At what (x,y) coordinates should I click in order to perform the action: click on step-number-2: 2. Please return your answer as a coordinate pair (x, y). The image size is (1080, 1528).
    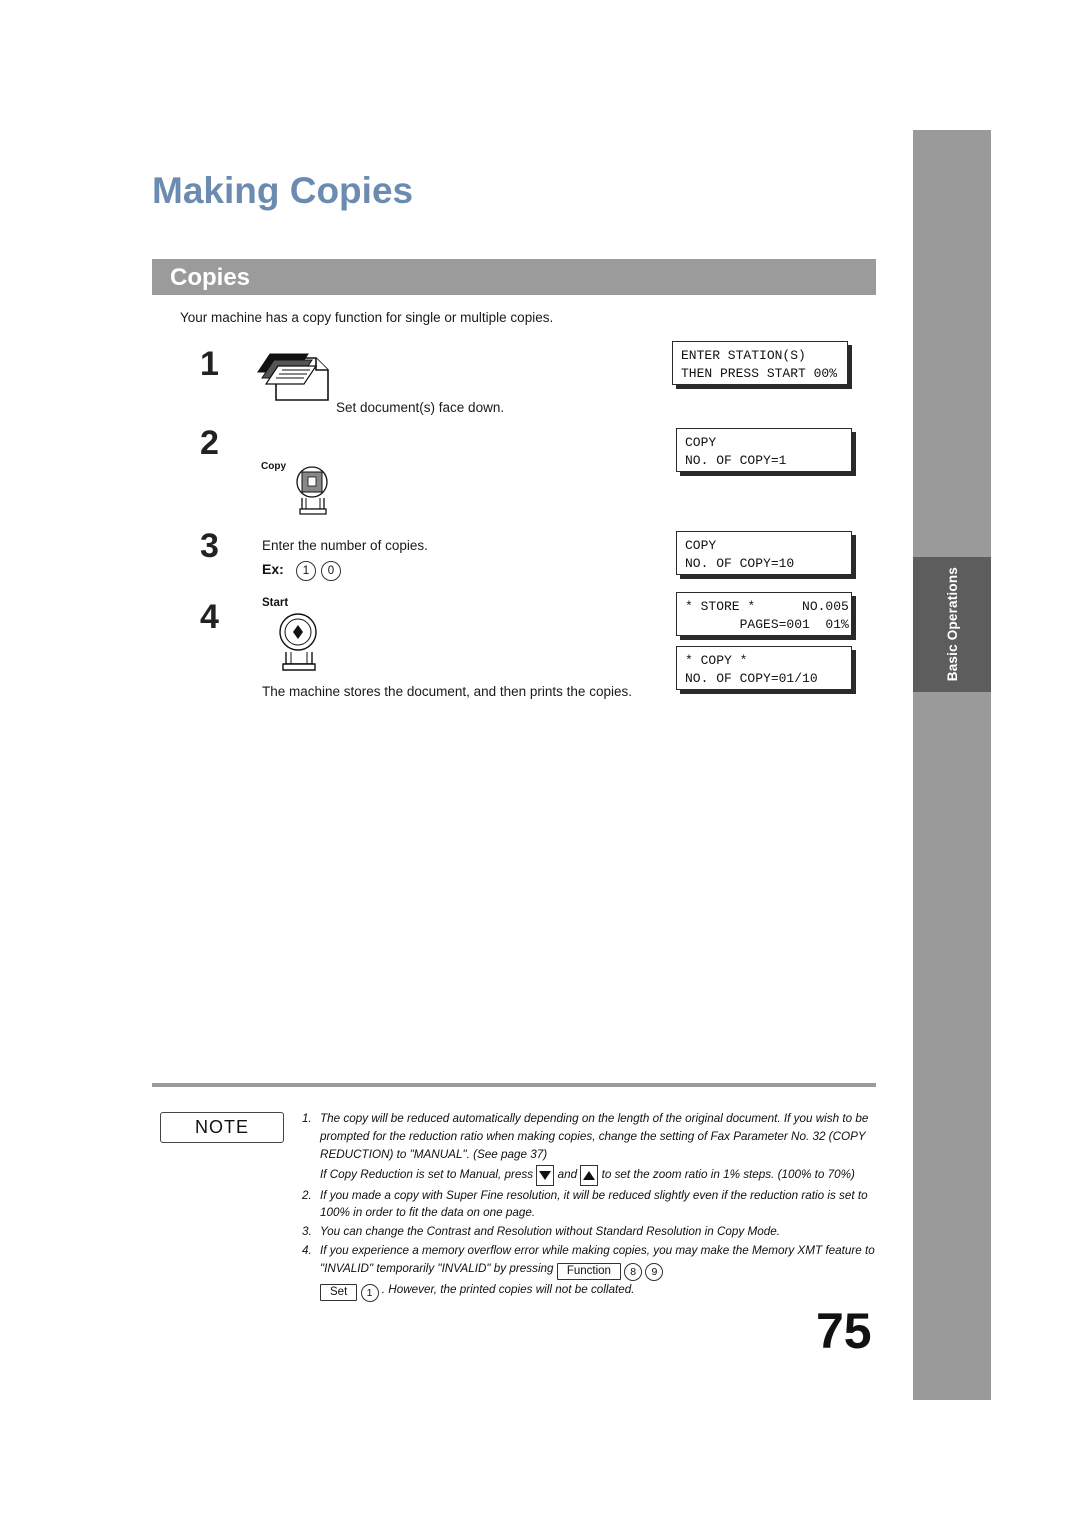
    Looking at the image, I should click on (209, 443).